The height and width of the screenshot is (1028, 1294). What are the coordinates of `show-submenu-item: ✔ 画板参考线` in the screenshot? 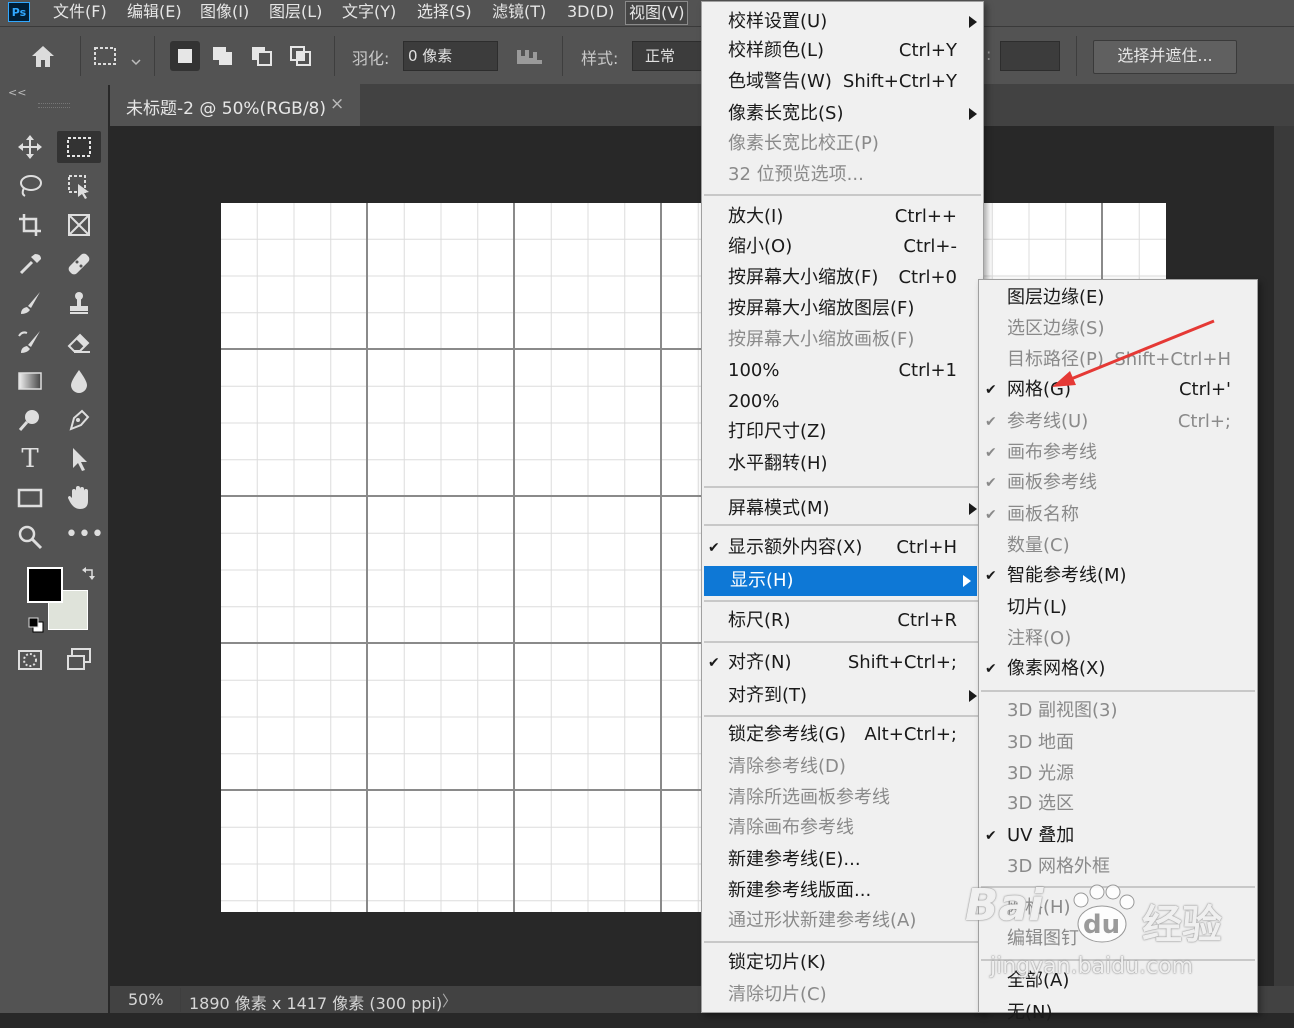 It's located at (1118, 483).